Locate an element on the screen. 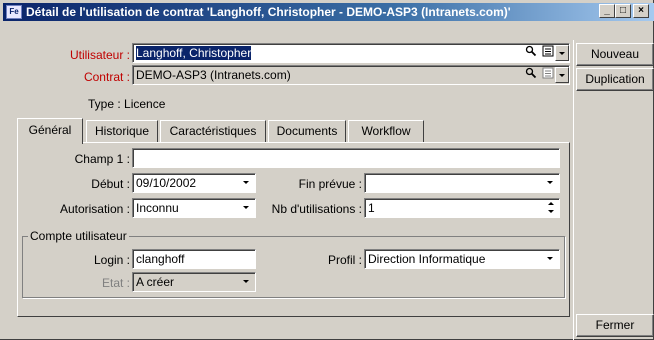 This screenshot has width=654, height=340. champ1-field is located at coordinates (346, 158).